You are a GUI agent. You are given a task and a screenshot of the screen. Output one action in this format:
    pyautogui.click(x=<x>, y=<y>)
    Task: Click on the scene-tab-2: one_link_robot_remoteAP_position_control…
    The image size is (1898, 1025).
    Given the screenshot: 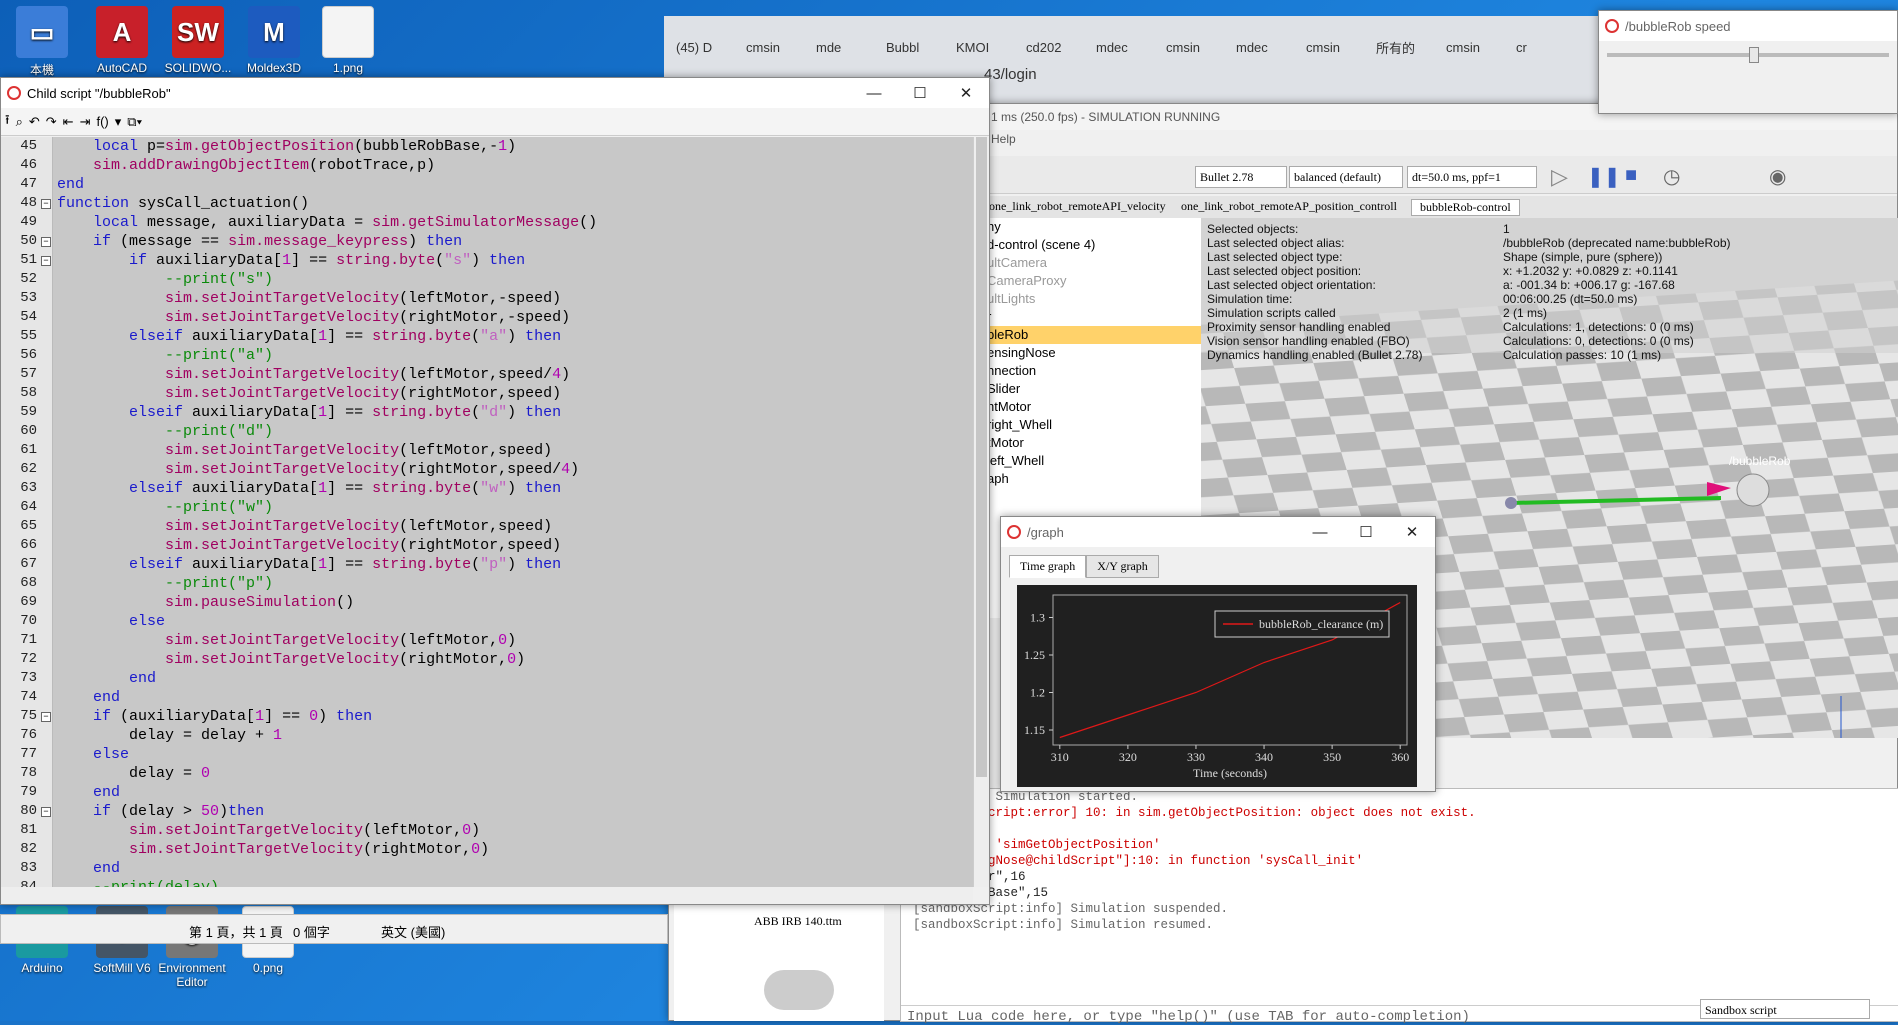 What is the action you would take?
    pyautogui.click(x=1289, y=206)
    